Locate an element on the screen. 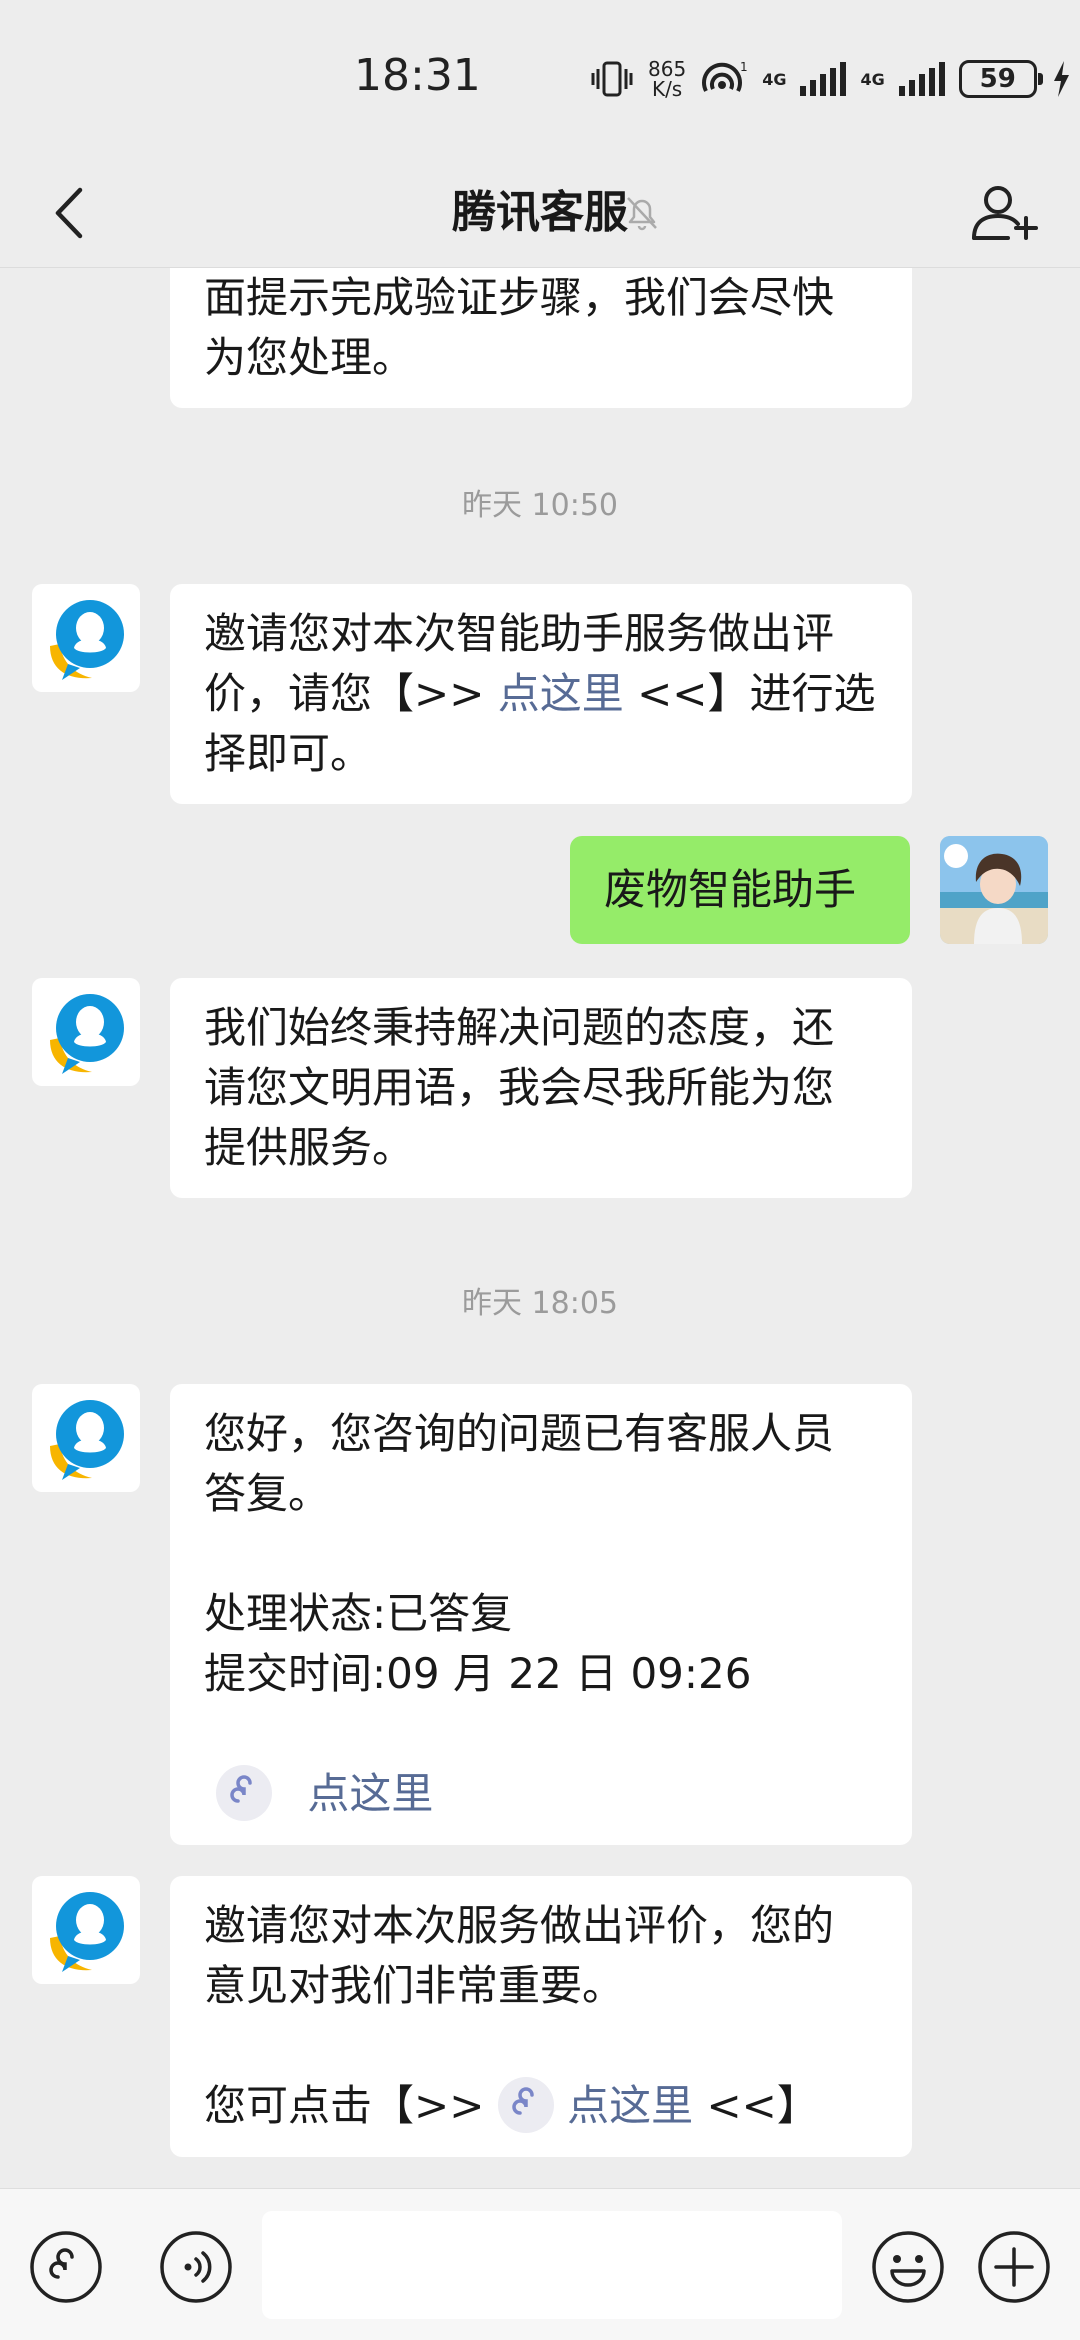 Image resolution: width=1080 pixels, height=2340 pixels. message-text: 邀请您对本次服务做出评价，您的 is located at coordinates (519, 1925).